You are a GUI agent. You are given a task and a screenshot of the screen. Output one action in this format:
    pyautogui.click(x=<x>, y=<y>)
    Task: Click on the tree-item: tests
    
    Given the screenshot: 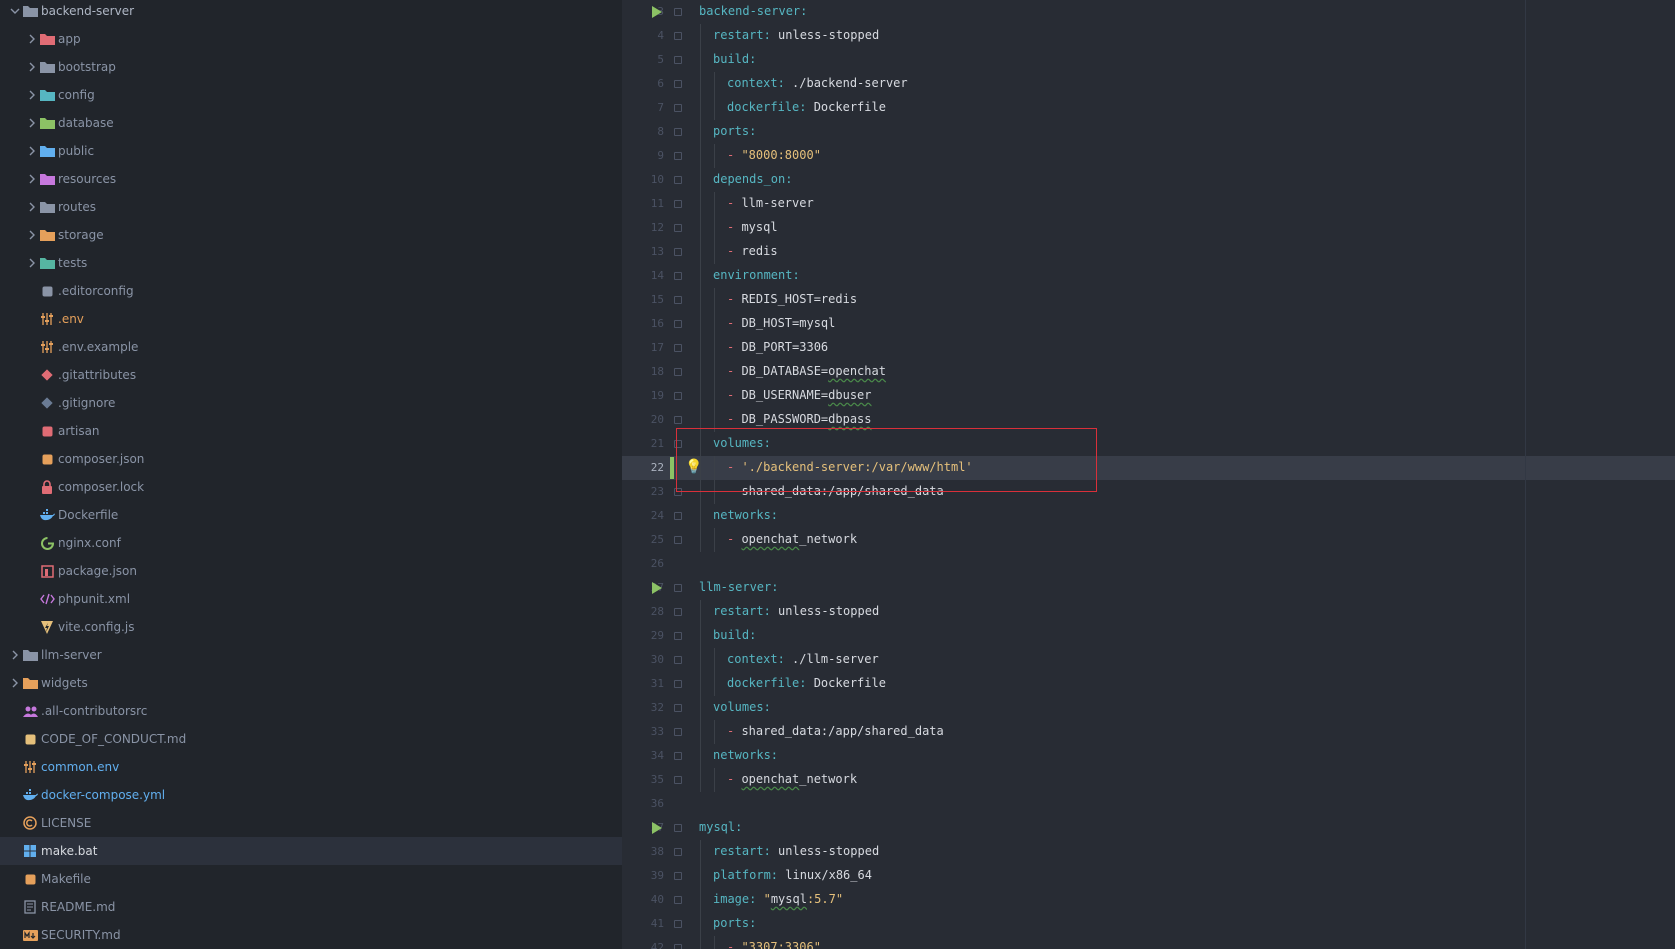 What is the action you would take?
    pyautogui.click(x=311, y=263)
    